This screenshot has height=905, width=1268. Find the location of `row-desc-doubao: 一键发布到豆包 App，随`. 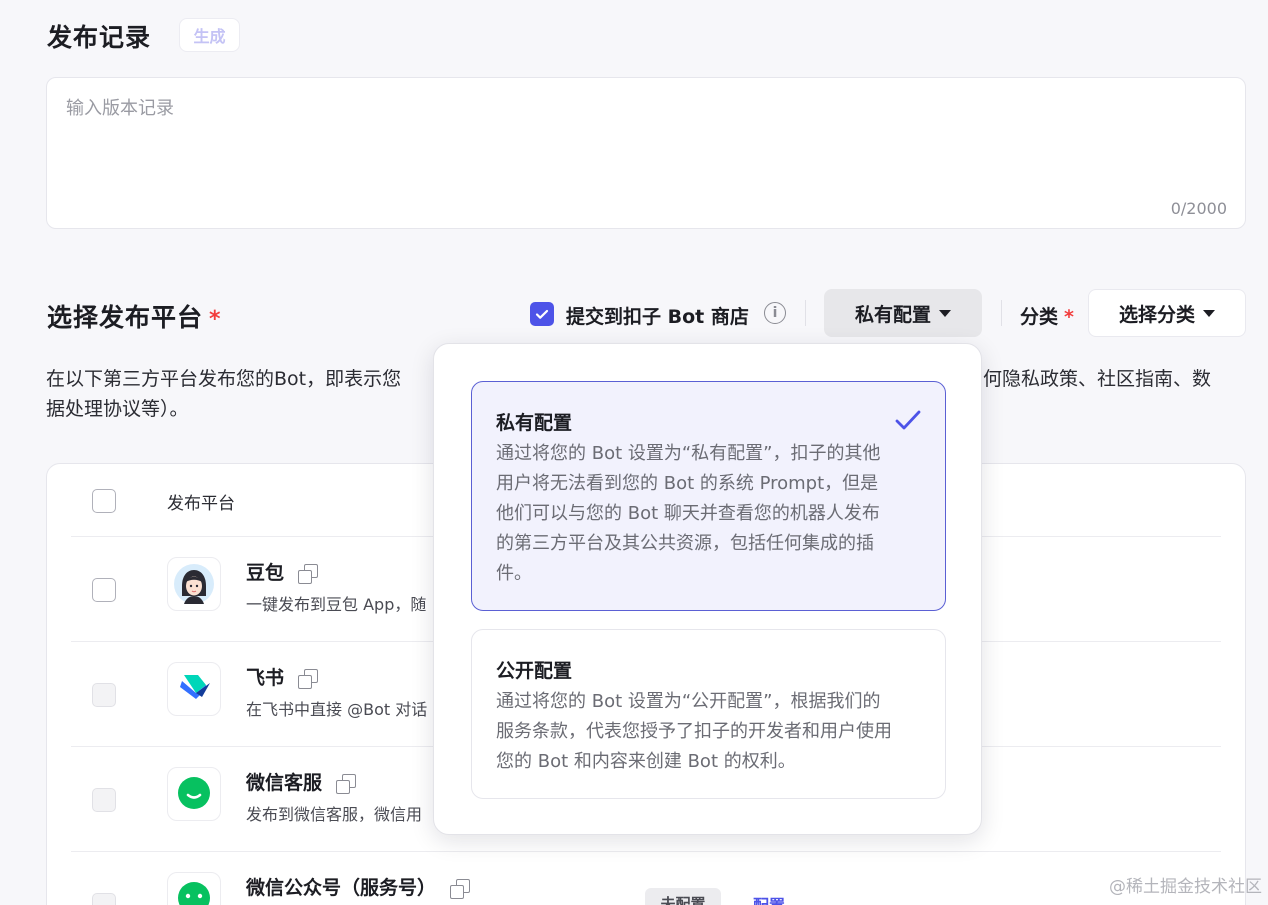

row-desc-doubao: 一键发布到豆包 App，随 is located at coordinates (336, 604).